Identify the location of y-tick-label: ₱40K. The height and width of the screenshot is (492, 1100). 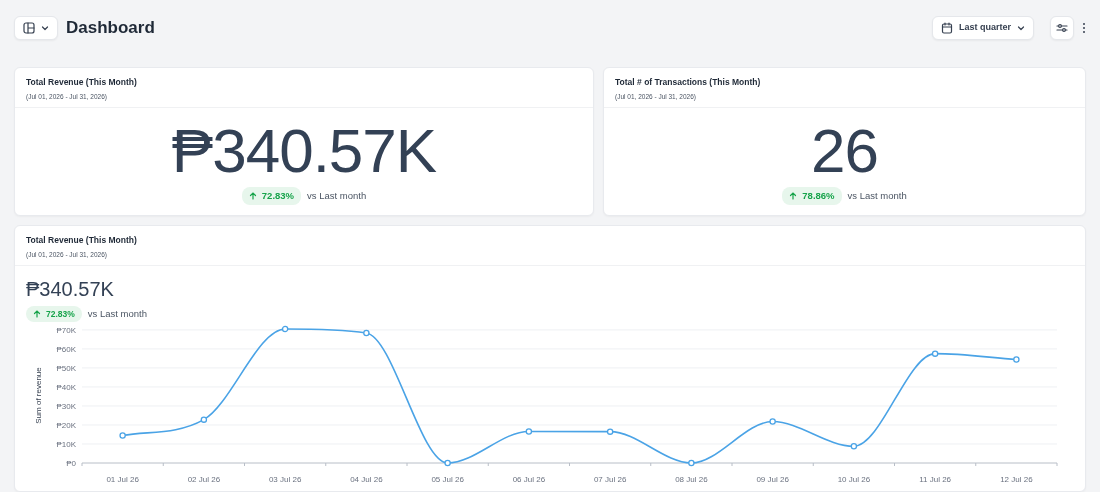
(66, 388).